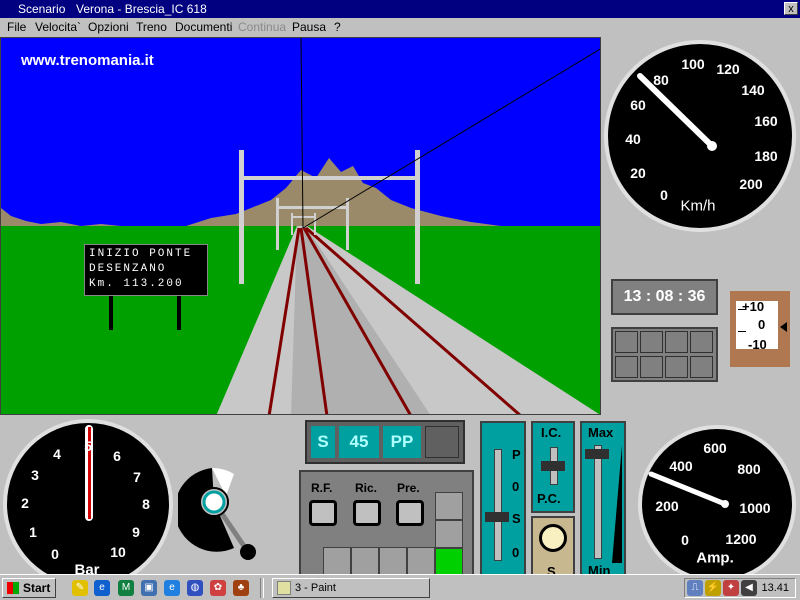  I want to click on amp-tick-1000: 1000, so click(755, 508).